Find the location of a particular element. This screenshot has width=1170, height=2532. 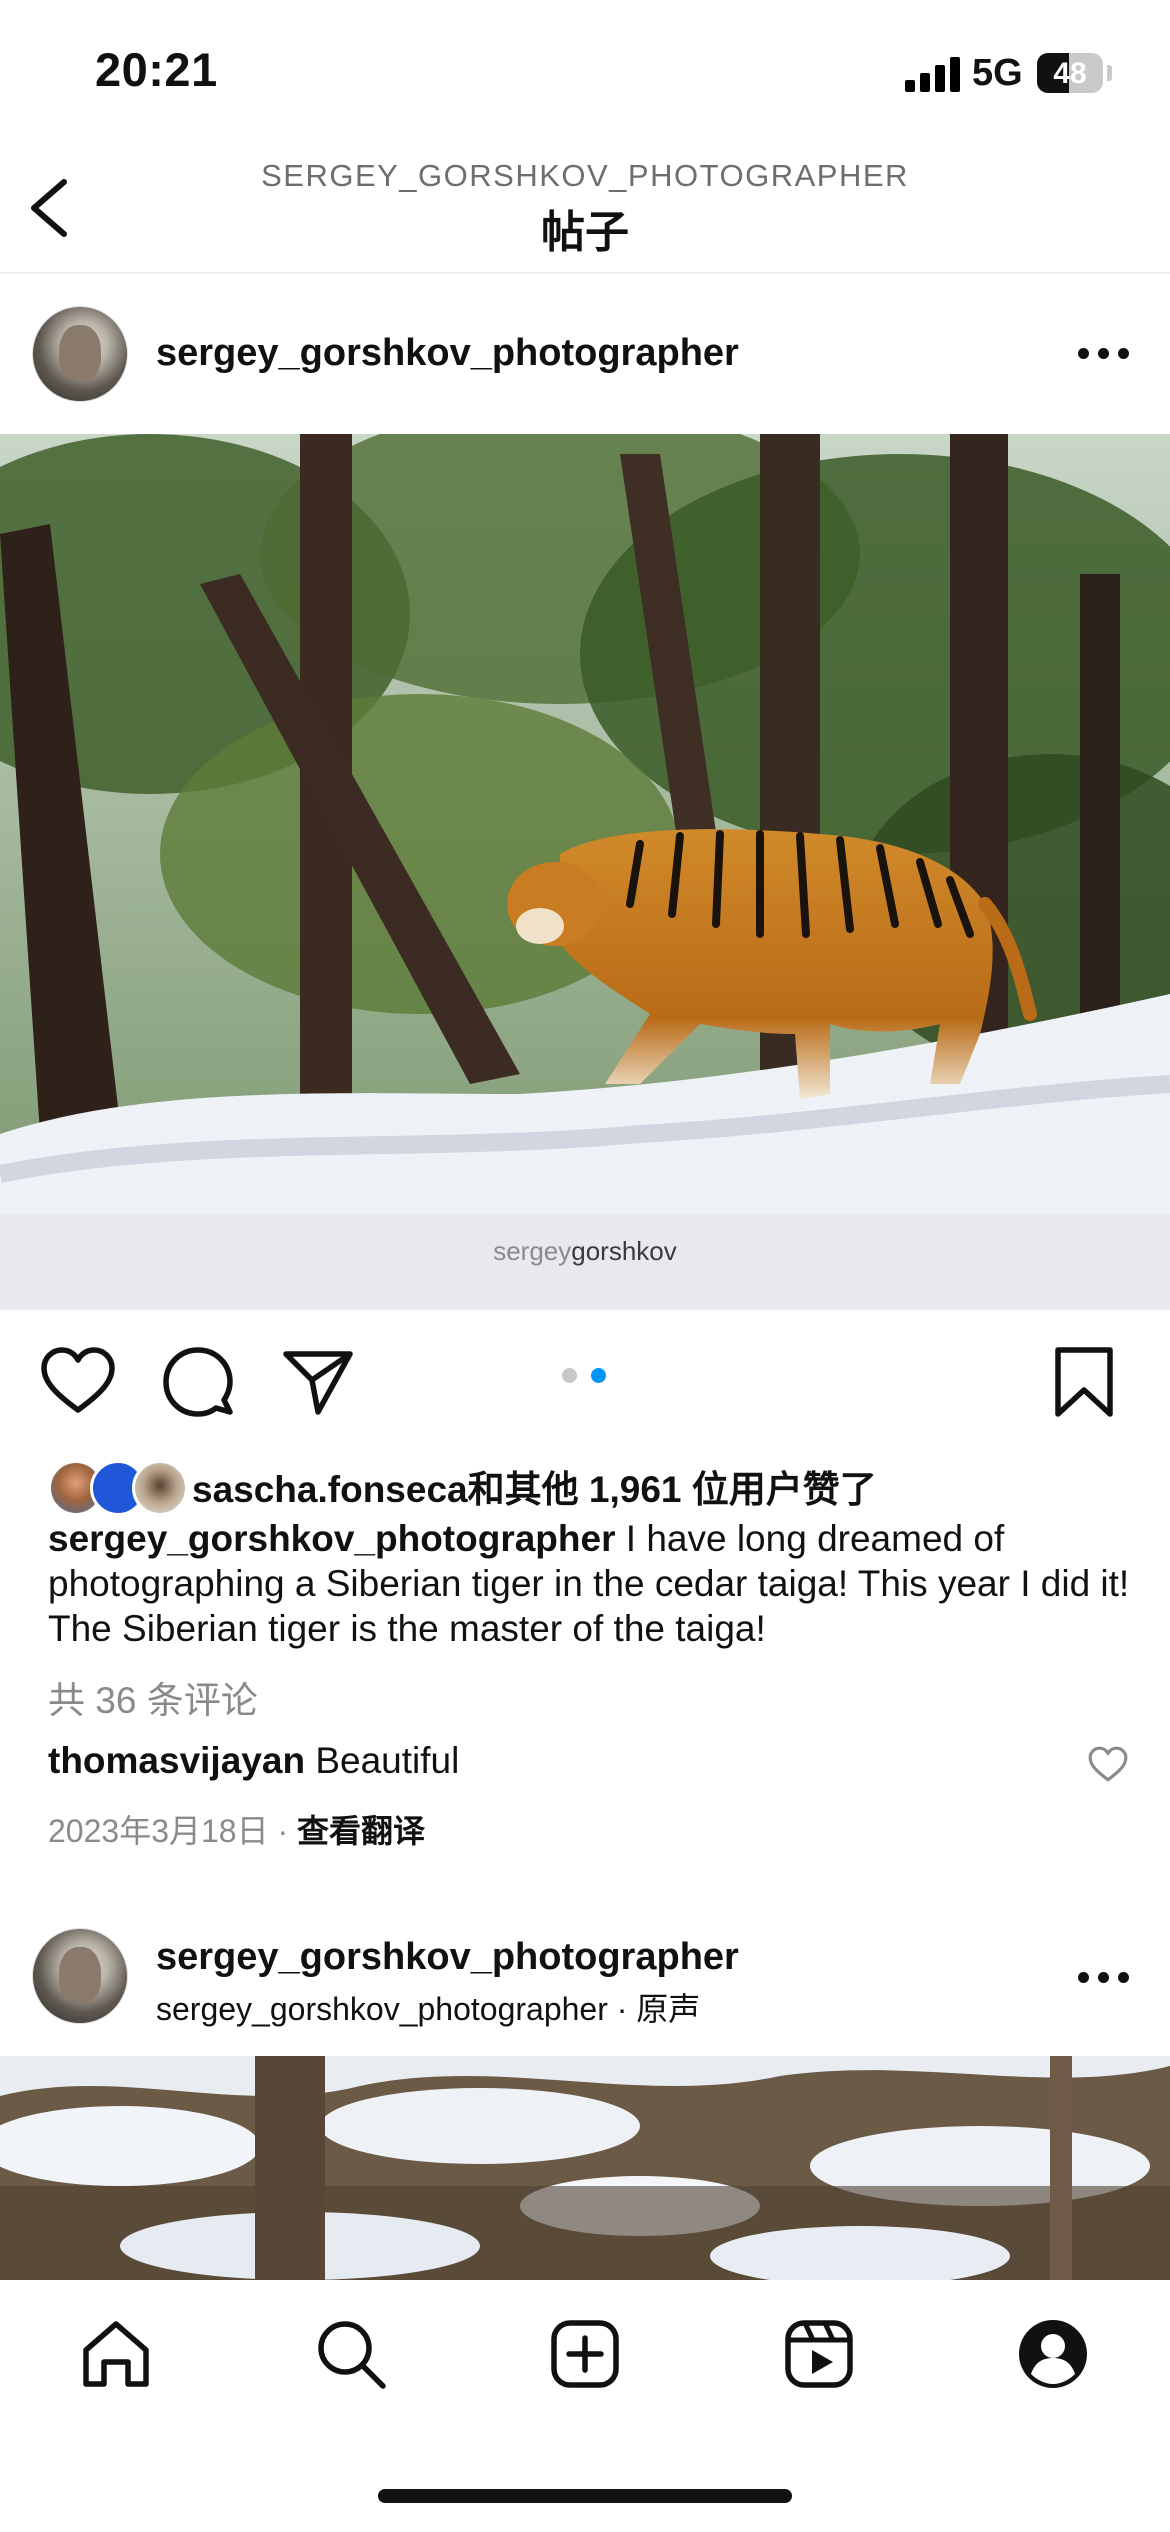

post-date-row: 2023年3月18日 · 查看翻译 is located at coordinates (237, 1831).